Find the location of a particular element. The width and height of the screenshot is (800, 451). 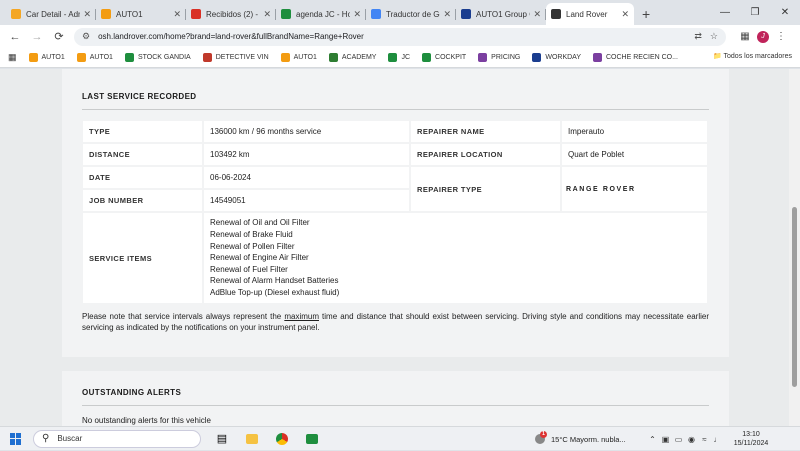

taskbar-clock: 13:10 15/11/2024 is located at coordinates (751, 439).